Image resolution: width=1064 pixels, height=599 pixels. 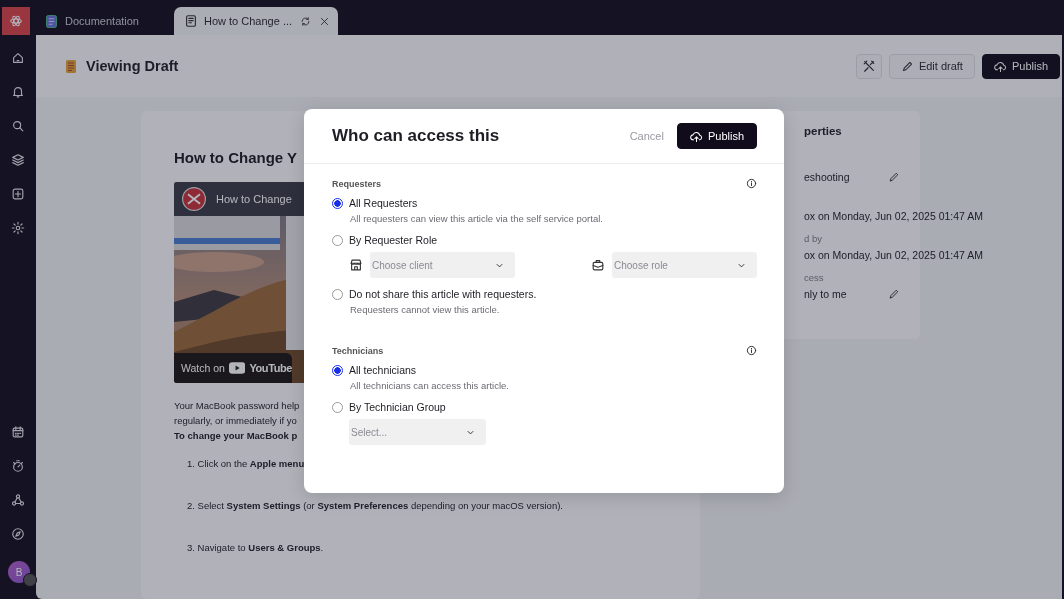 What do you see at coordinates (51, 21) in the screenshot?
I see `docs-icon` at bounding box center [51, 21].